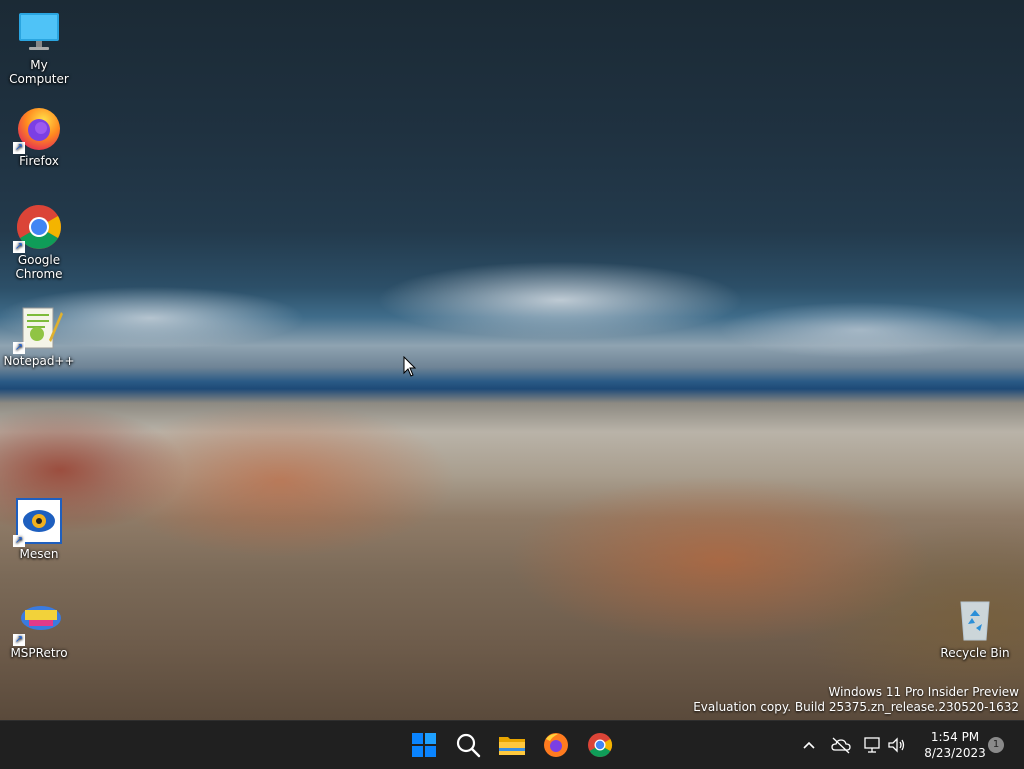 The image size is (1024, 769). I want to click on clock-time: 1:54 PM, so click(955, 737).